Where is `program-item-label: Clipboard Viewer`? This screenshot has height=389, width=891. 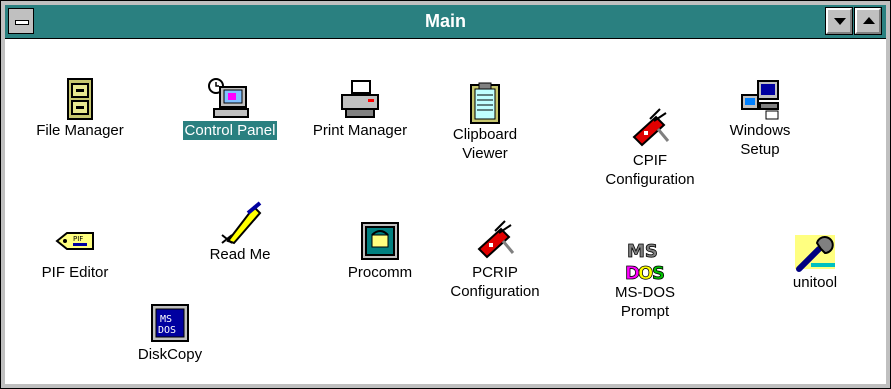 program-item-label: Clipboard Viewer is located at coordinates (485, 144).